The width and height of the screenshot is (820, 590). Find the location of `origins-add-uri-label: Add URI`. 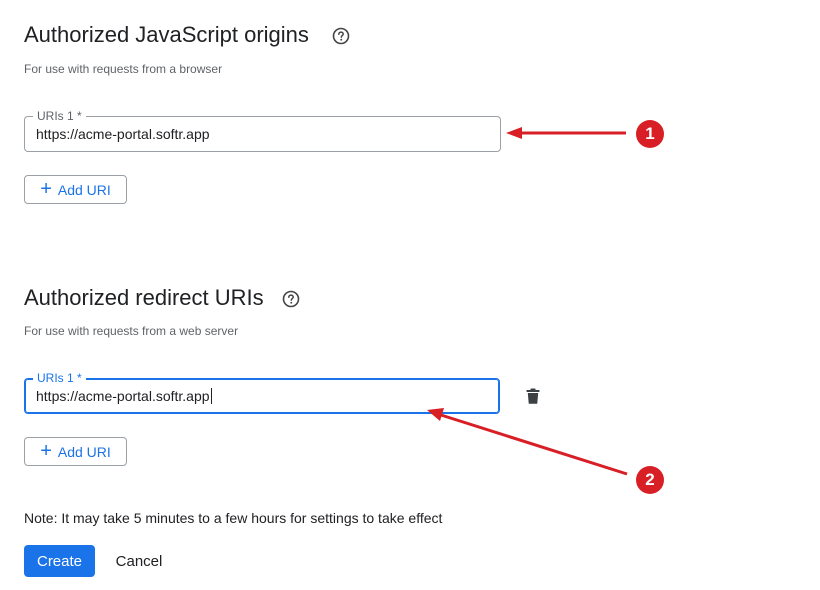

origins-add-uri-label: Add URI is located at coordinates (84, 189).